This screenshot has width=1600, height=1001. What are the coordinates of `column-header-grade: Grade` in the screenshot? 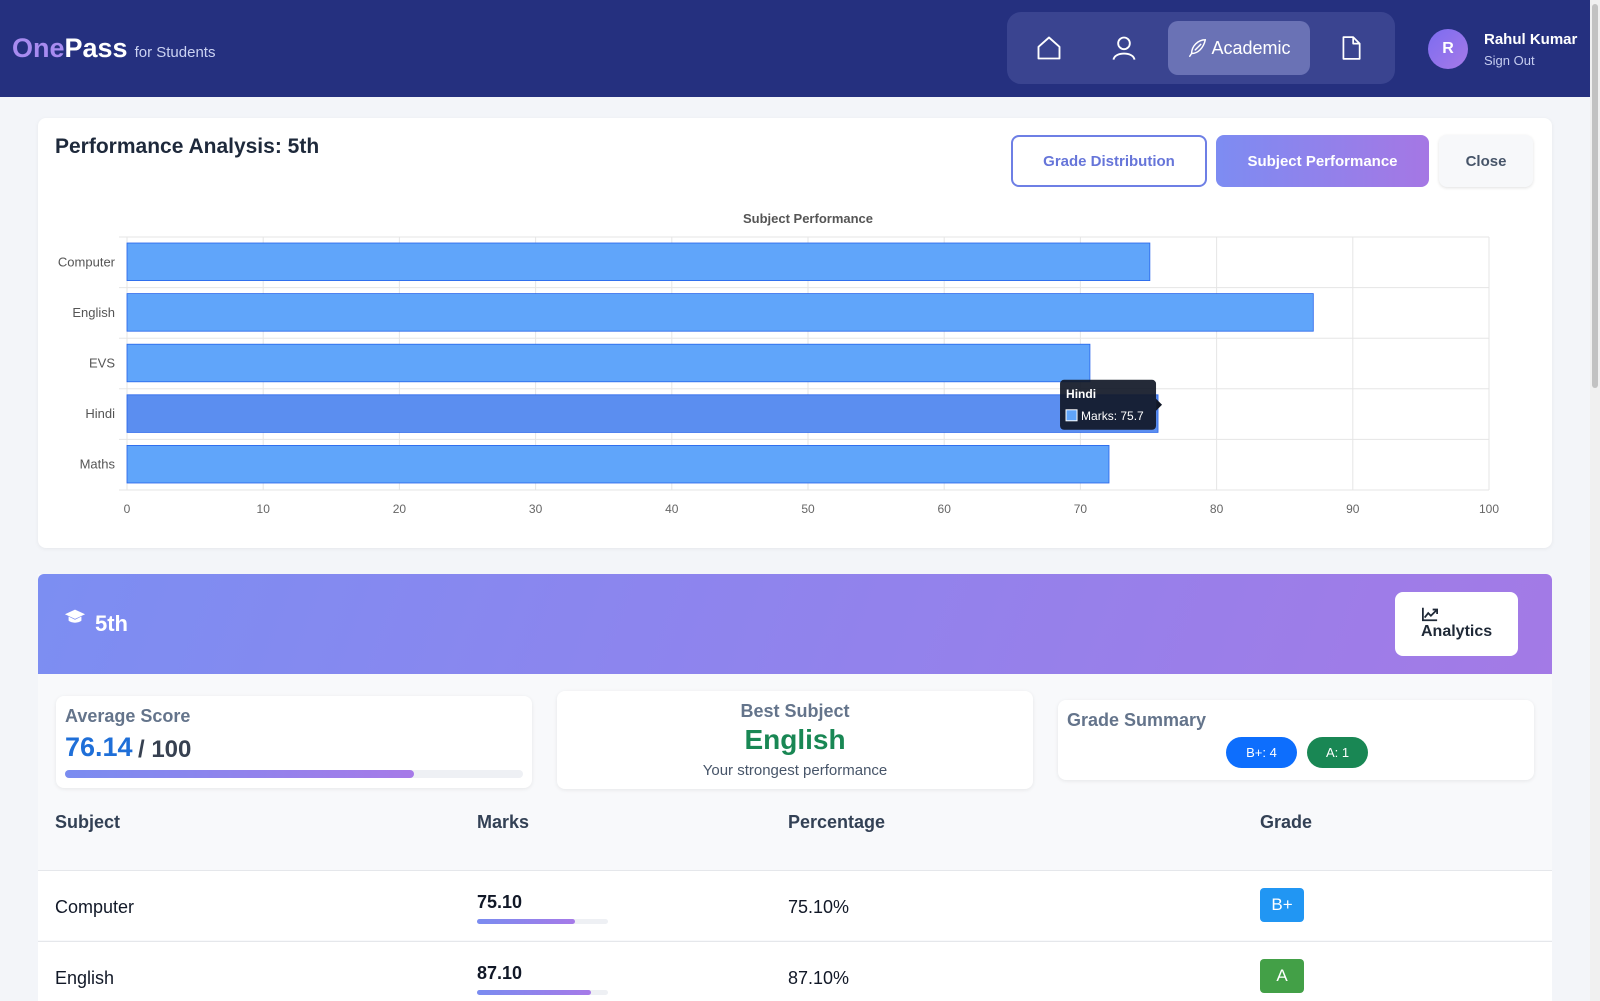 It's located at (1286, 822).